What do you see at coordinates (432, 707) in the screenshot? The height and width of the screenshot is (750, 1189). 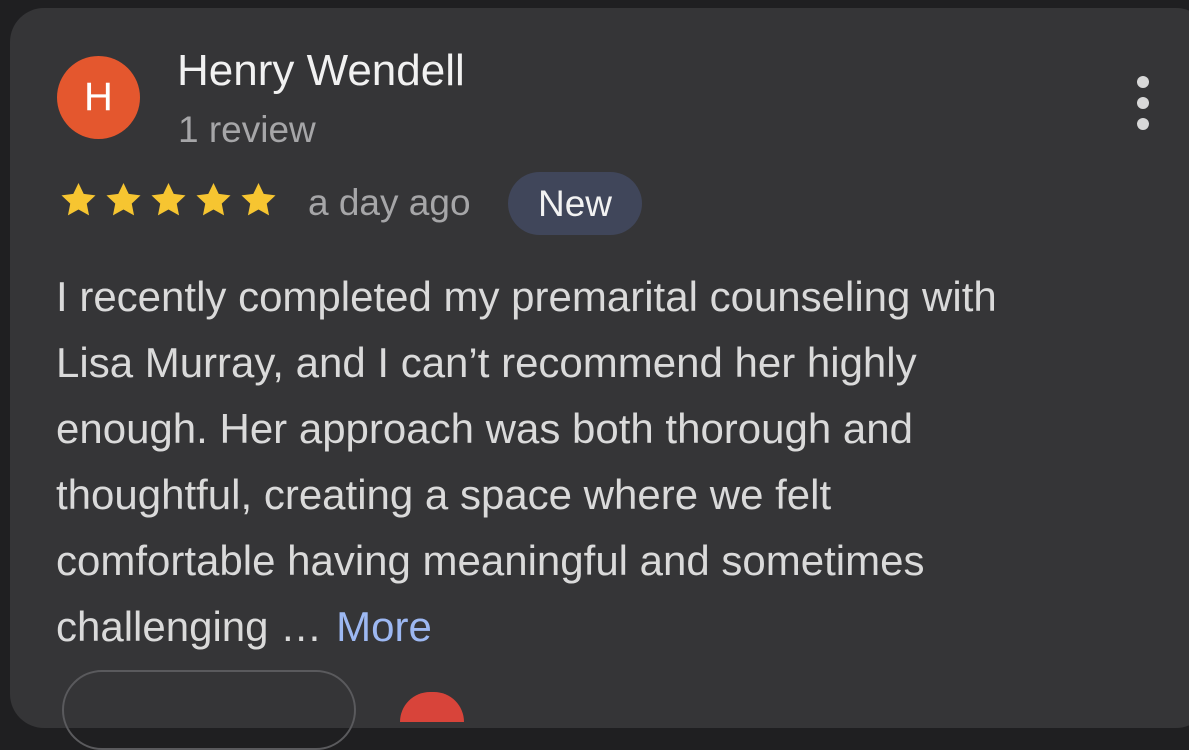 I see `reaction-icon` at bounding box center [432, 707].